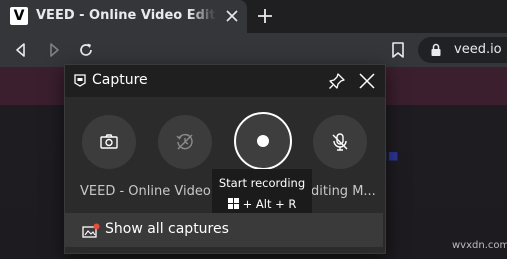  Describe the element at coordinates (253, 50) in the screenshot. I see `browser-toolbar: veed.io` at that location.